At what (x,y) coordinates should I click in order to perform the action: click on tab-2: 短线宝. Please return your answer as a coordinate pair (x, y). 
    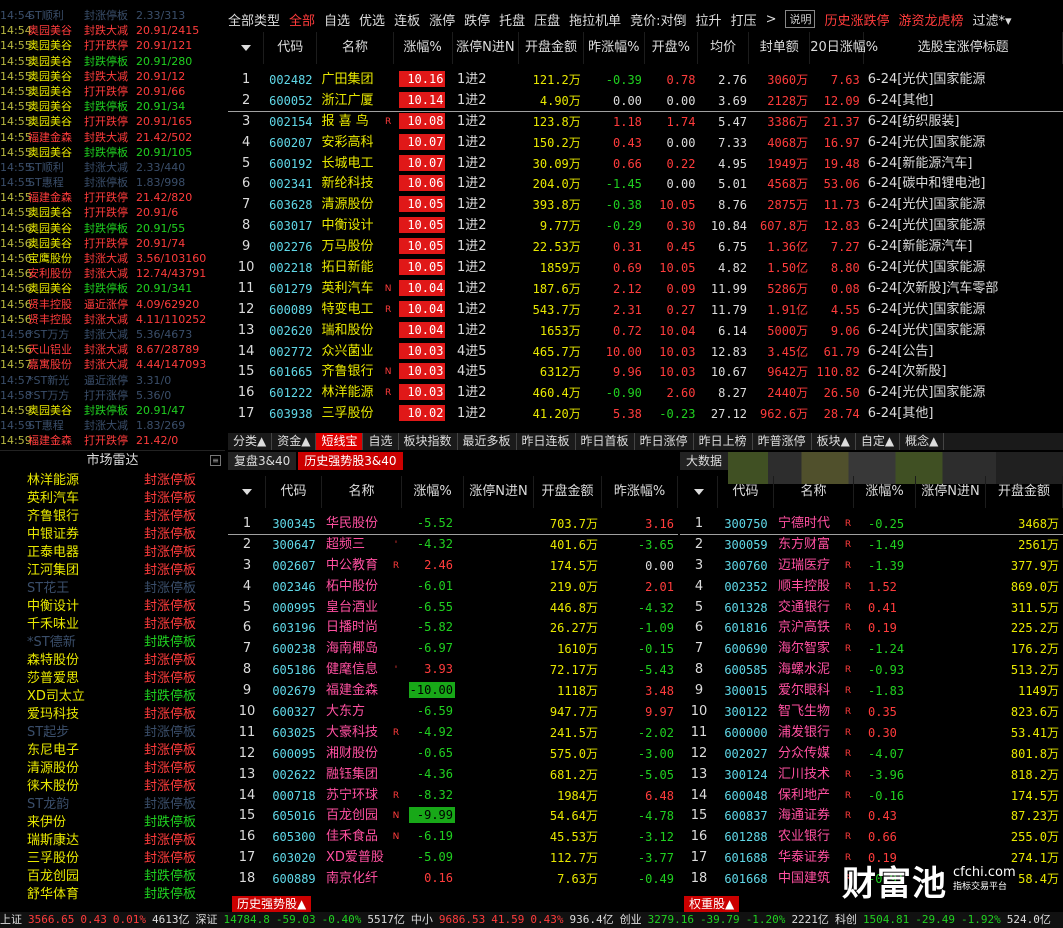
    Looking at the image, I should click on (340, 441).